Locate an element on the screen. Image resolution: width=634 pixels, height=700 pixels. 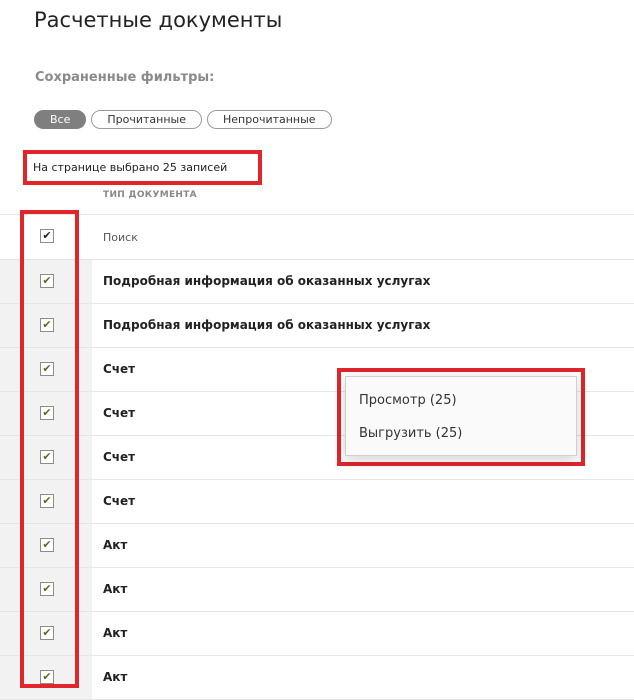
filter-unread: Непрочитанные is located at coordinates (269, 119).